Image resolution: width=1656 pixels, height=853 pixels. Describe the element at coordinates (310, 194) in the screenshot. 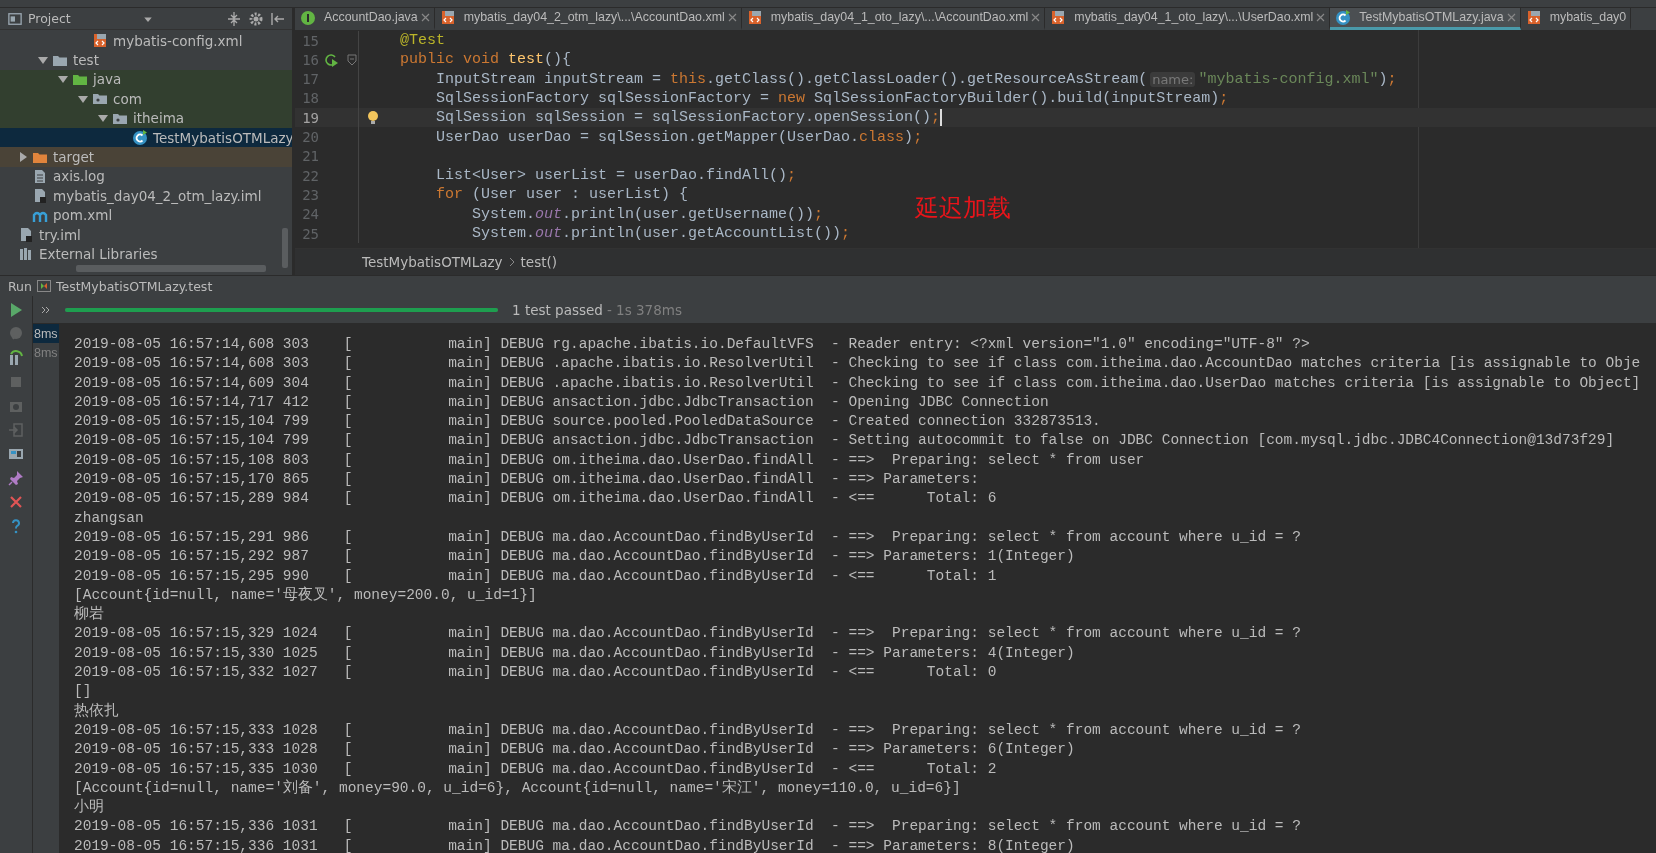

I see `line-number: 23` at that location.